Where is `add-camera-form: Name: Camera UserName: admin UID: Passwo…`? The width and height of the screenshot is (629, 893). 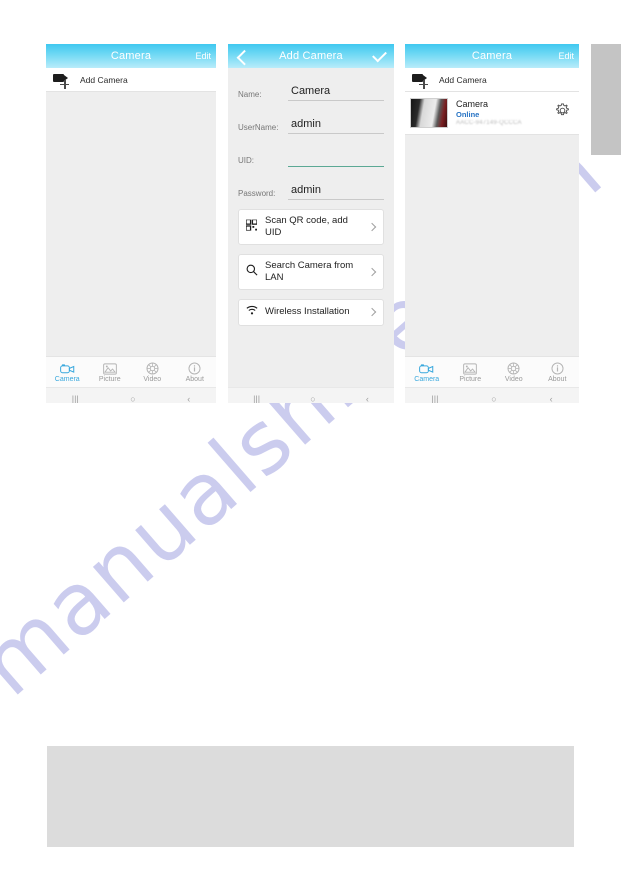 add-camera-form: Name: Camera UserName: admin UID: Passwo… is located at coordinates (311, 235).